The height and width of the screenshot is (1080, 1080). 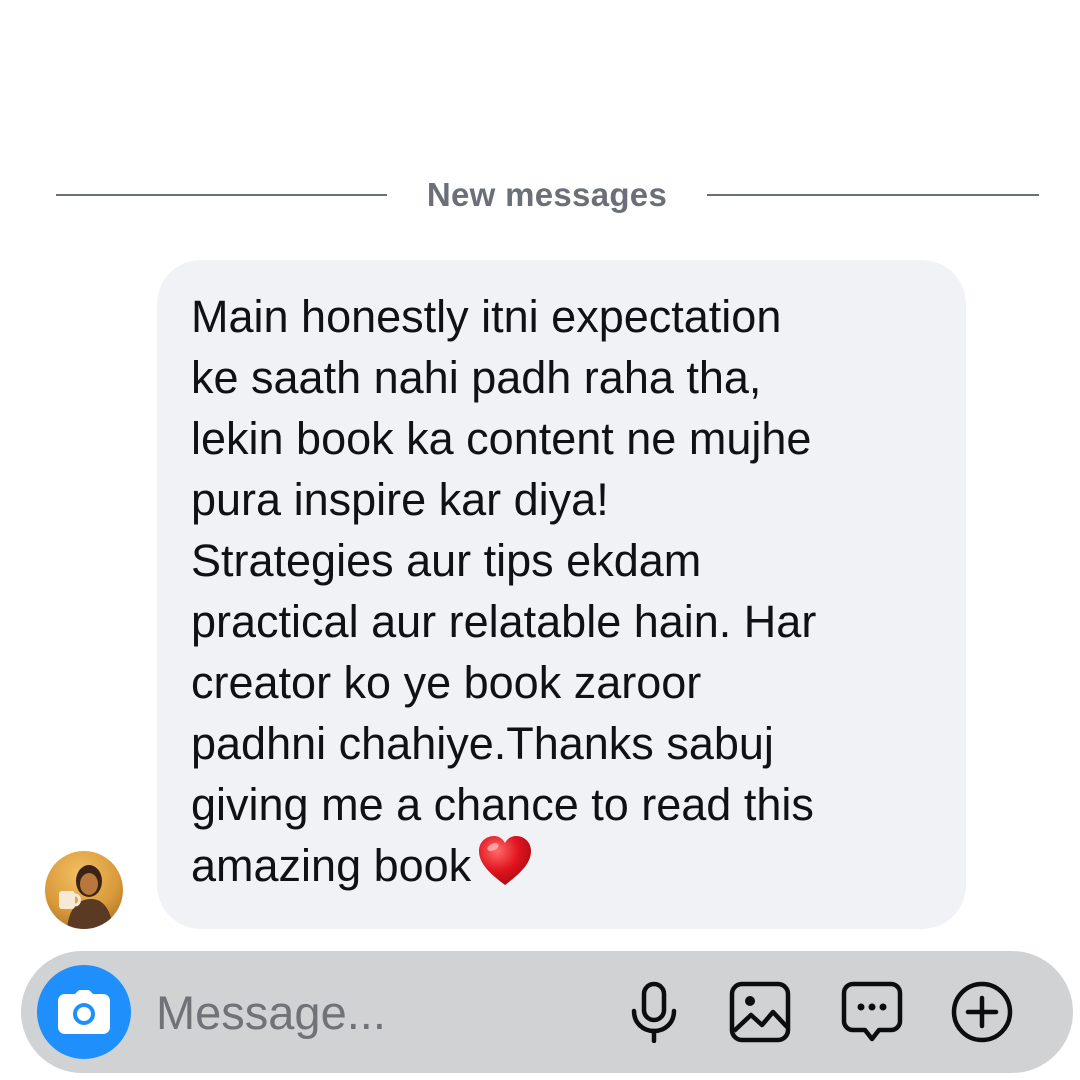 I want to click on message-line: pura inspire kar diya!, so click(x=400, y=499).